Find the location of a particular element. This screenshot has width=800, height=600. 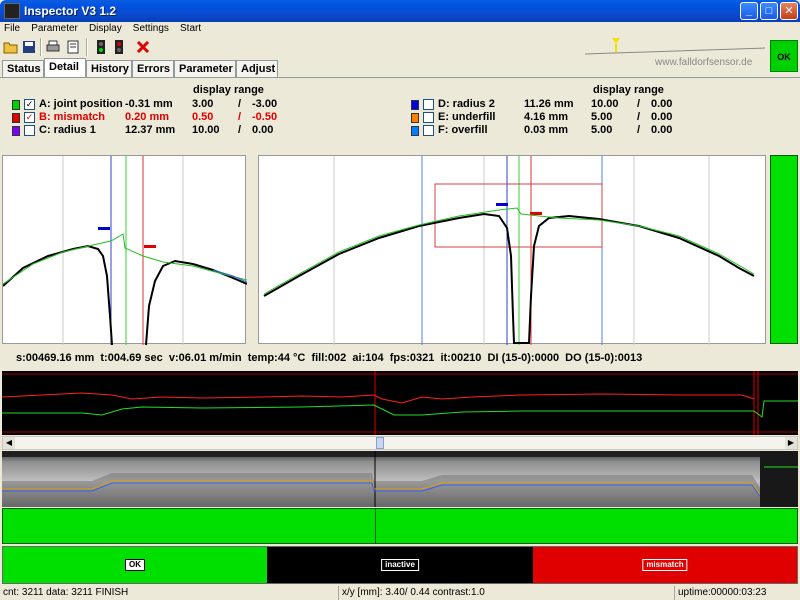

print-icon is located at coordinates (53, 46).